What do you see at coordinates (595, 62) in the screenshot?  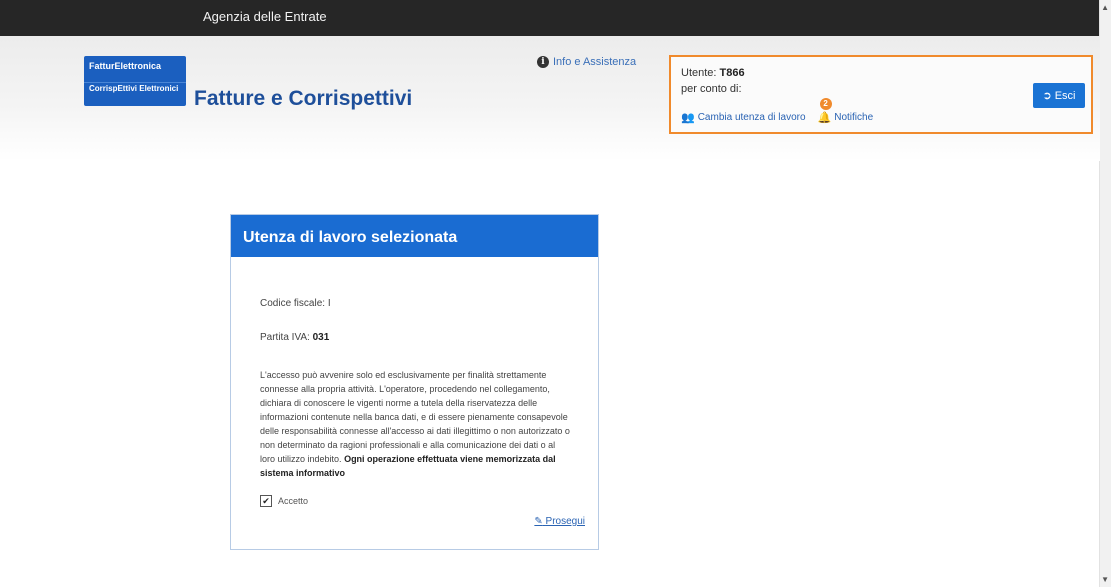 I see `info-assistance-label: Info e Assistenza` at bounding box center [595, 62].